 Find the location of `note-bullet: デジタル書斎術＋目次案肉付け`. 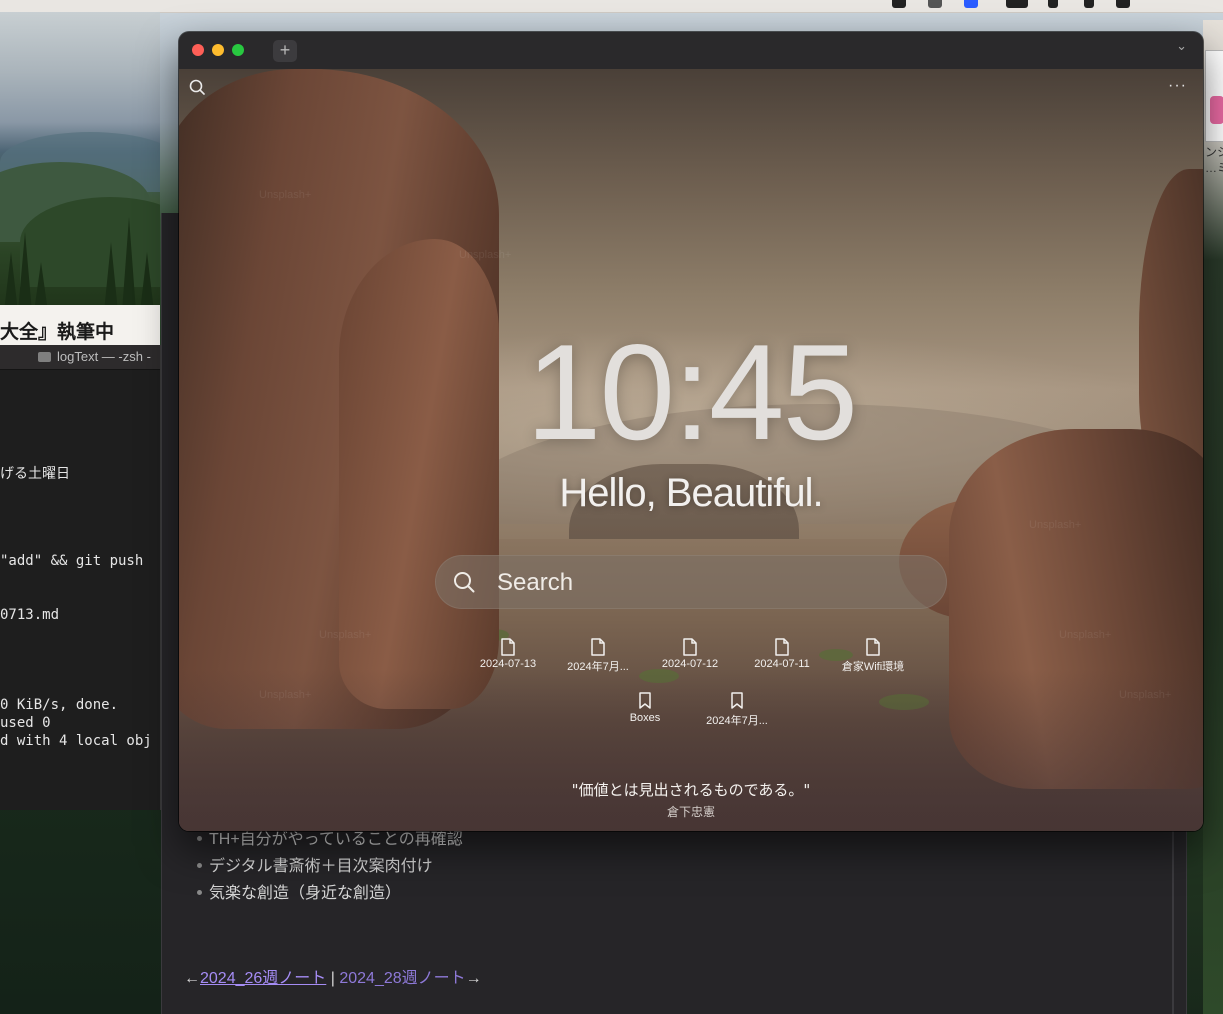

note-bullet: デジタル書斎術＋目次案肉付け is located at coordinates (315, 864).